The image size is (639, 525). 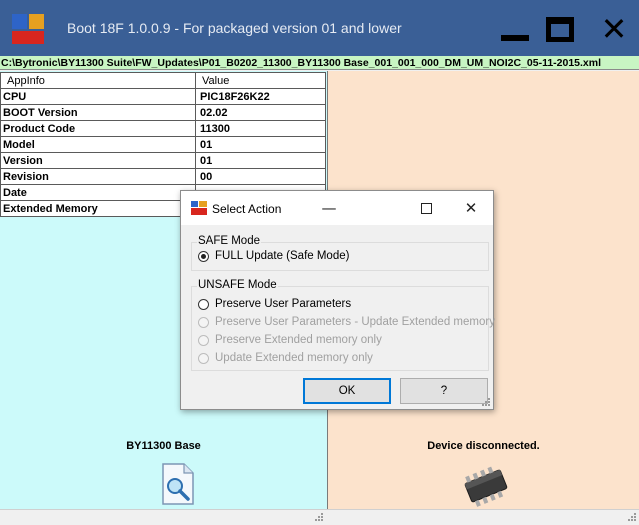 What do you see at coordinates (283, 304) in the screenshot?
I see `radio-label: Preserve User Parameters` at bounding box center [283, 304].